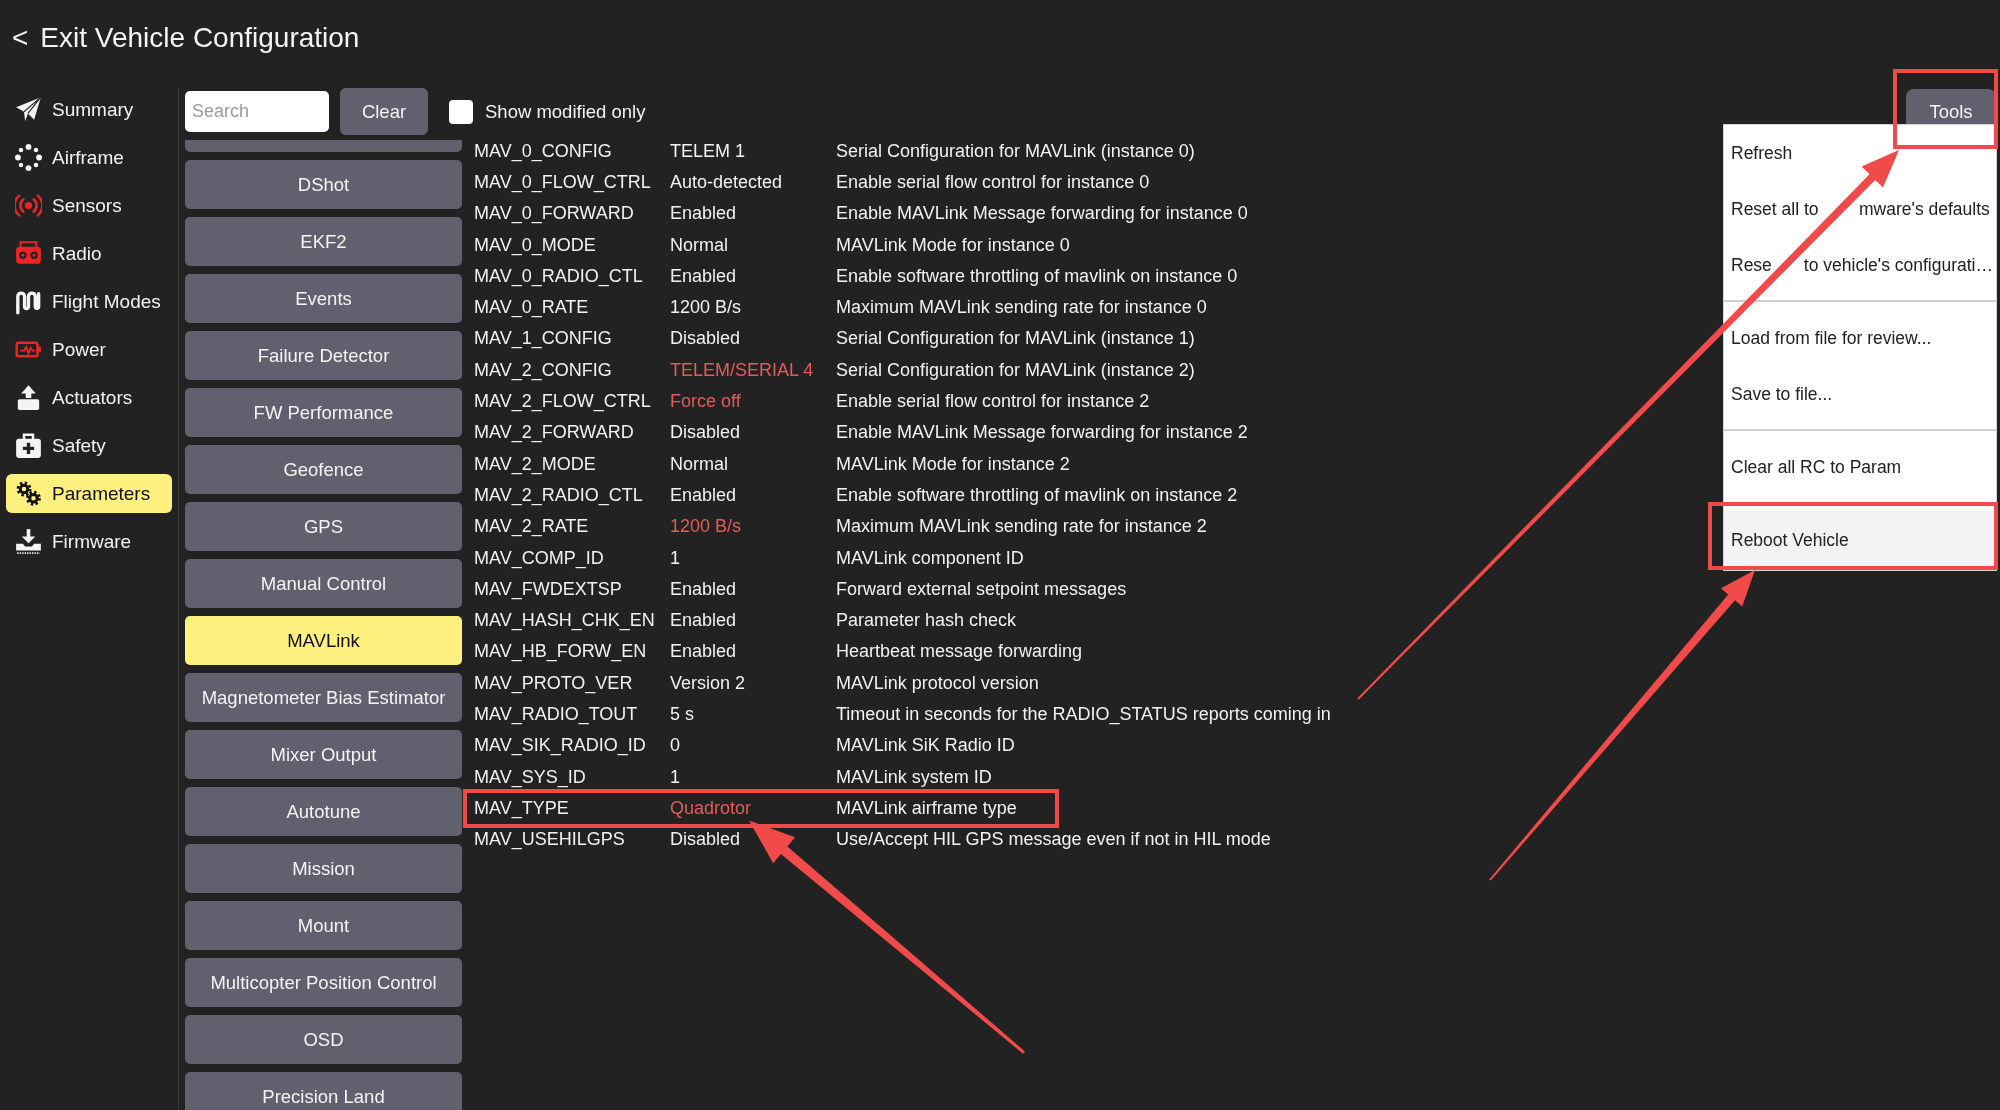 The image size is (2000, 1110). Describe the element at coordinates (563, 181) in the screenshot. I see `param-name: MAV_0_FLOW_CTRL` at that location.